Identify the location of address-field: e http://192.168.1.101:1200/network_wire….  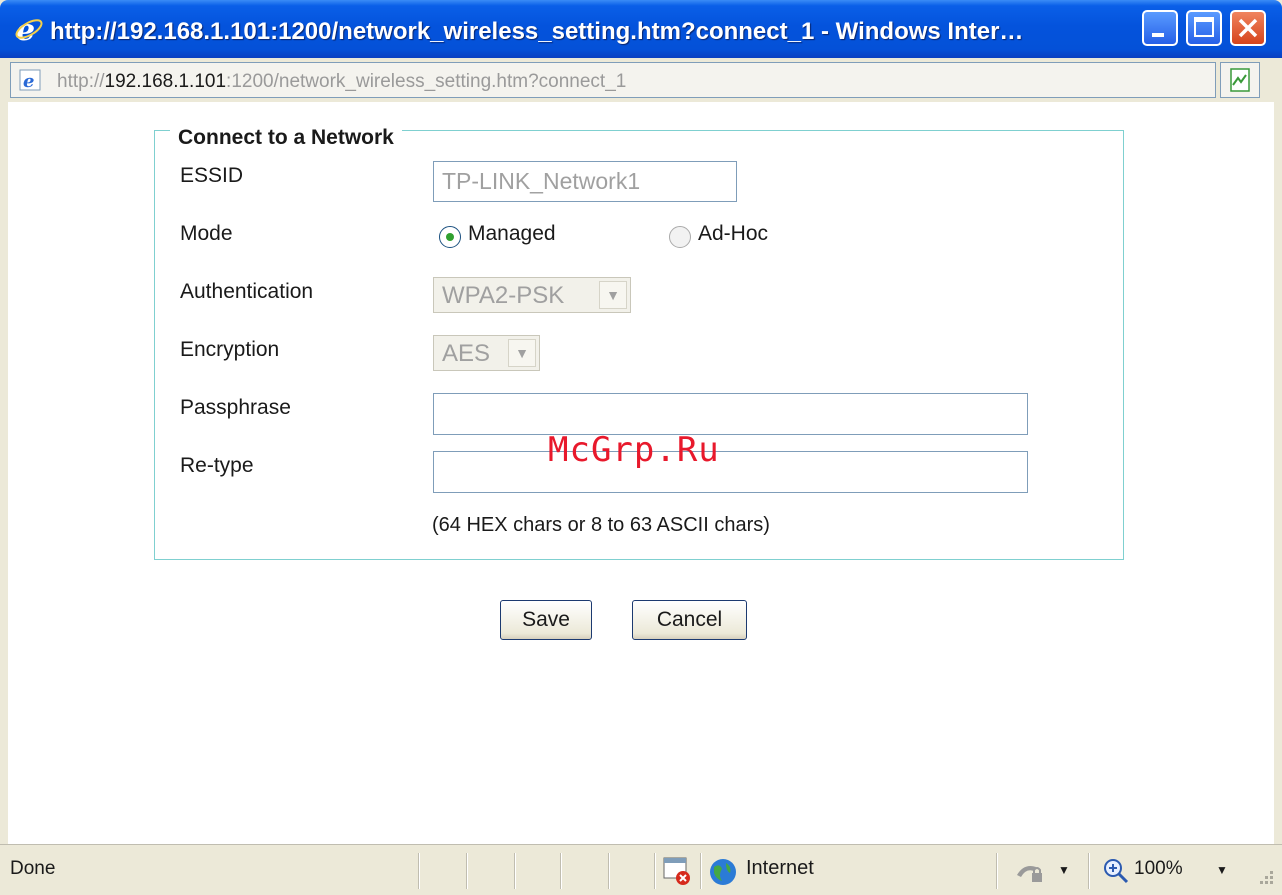
(613, 80).